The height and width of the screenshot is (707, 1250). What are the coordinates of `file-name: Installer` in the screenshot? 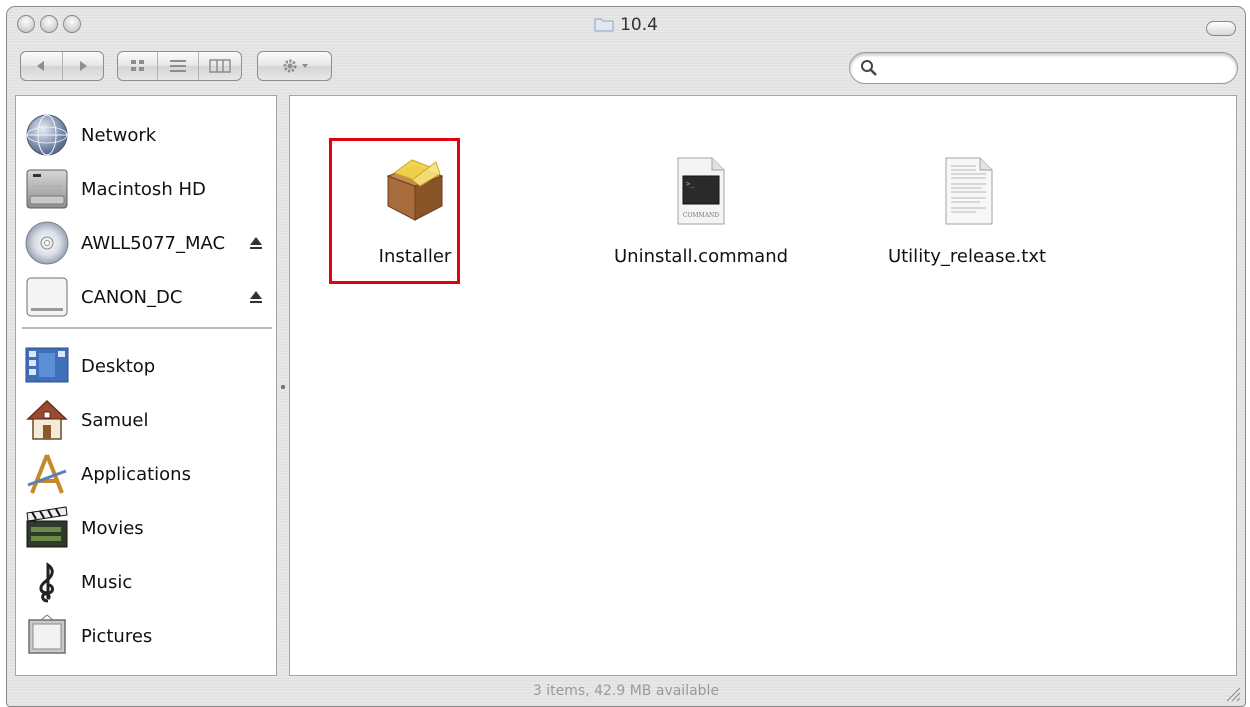 It's located at (415, 256).